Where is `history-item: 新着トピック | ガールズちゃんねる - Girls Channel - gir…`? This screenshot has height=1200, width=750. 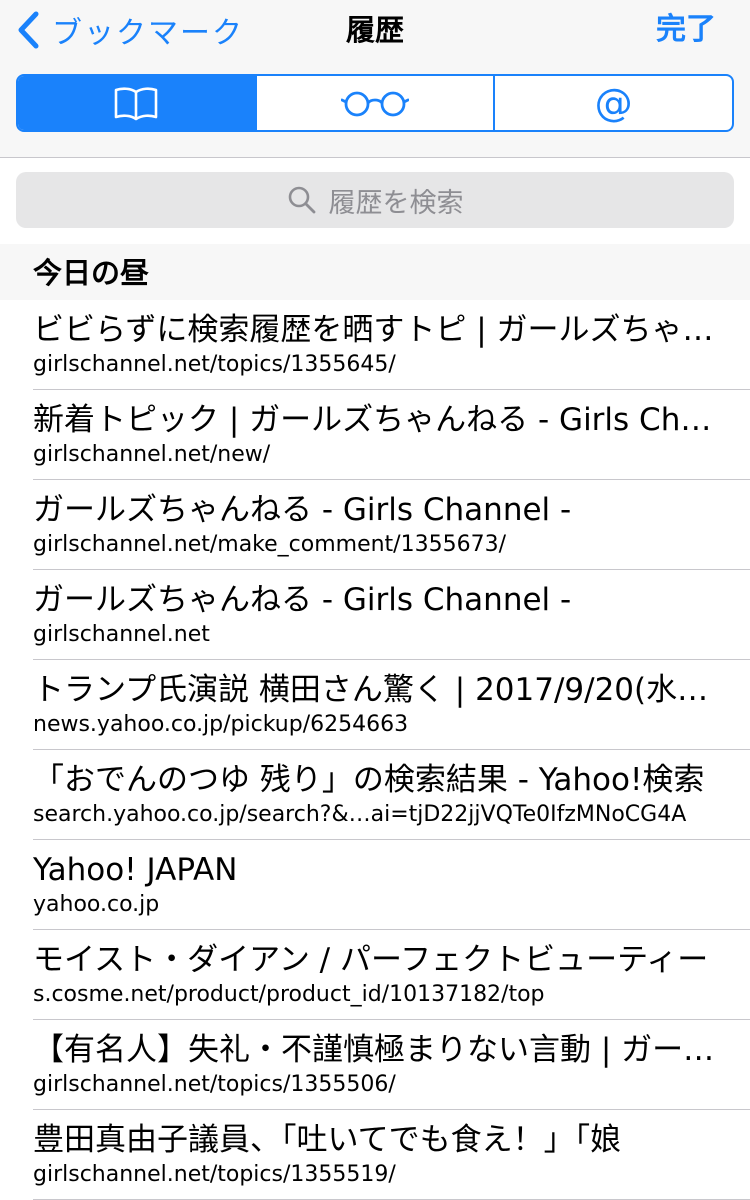 history-item: 新着トピック | ガールズちゃんねる - Girls Channel - gir… is located at coordinates (375, 435).